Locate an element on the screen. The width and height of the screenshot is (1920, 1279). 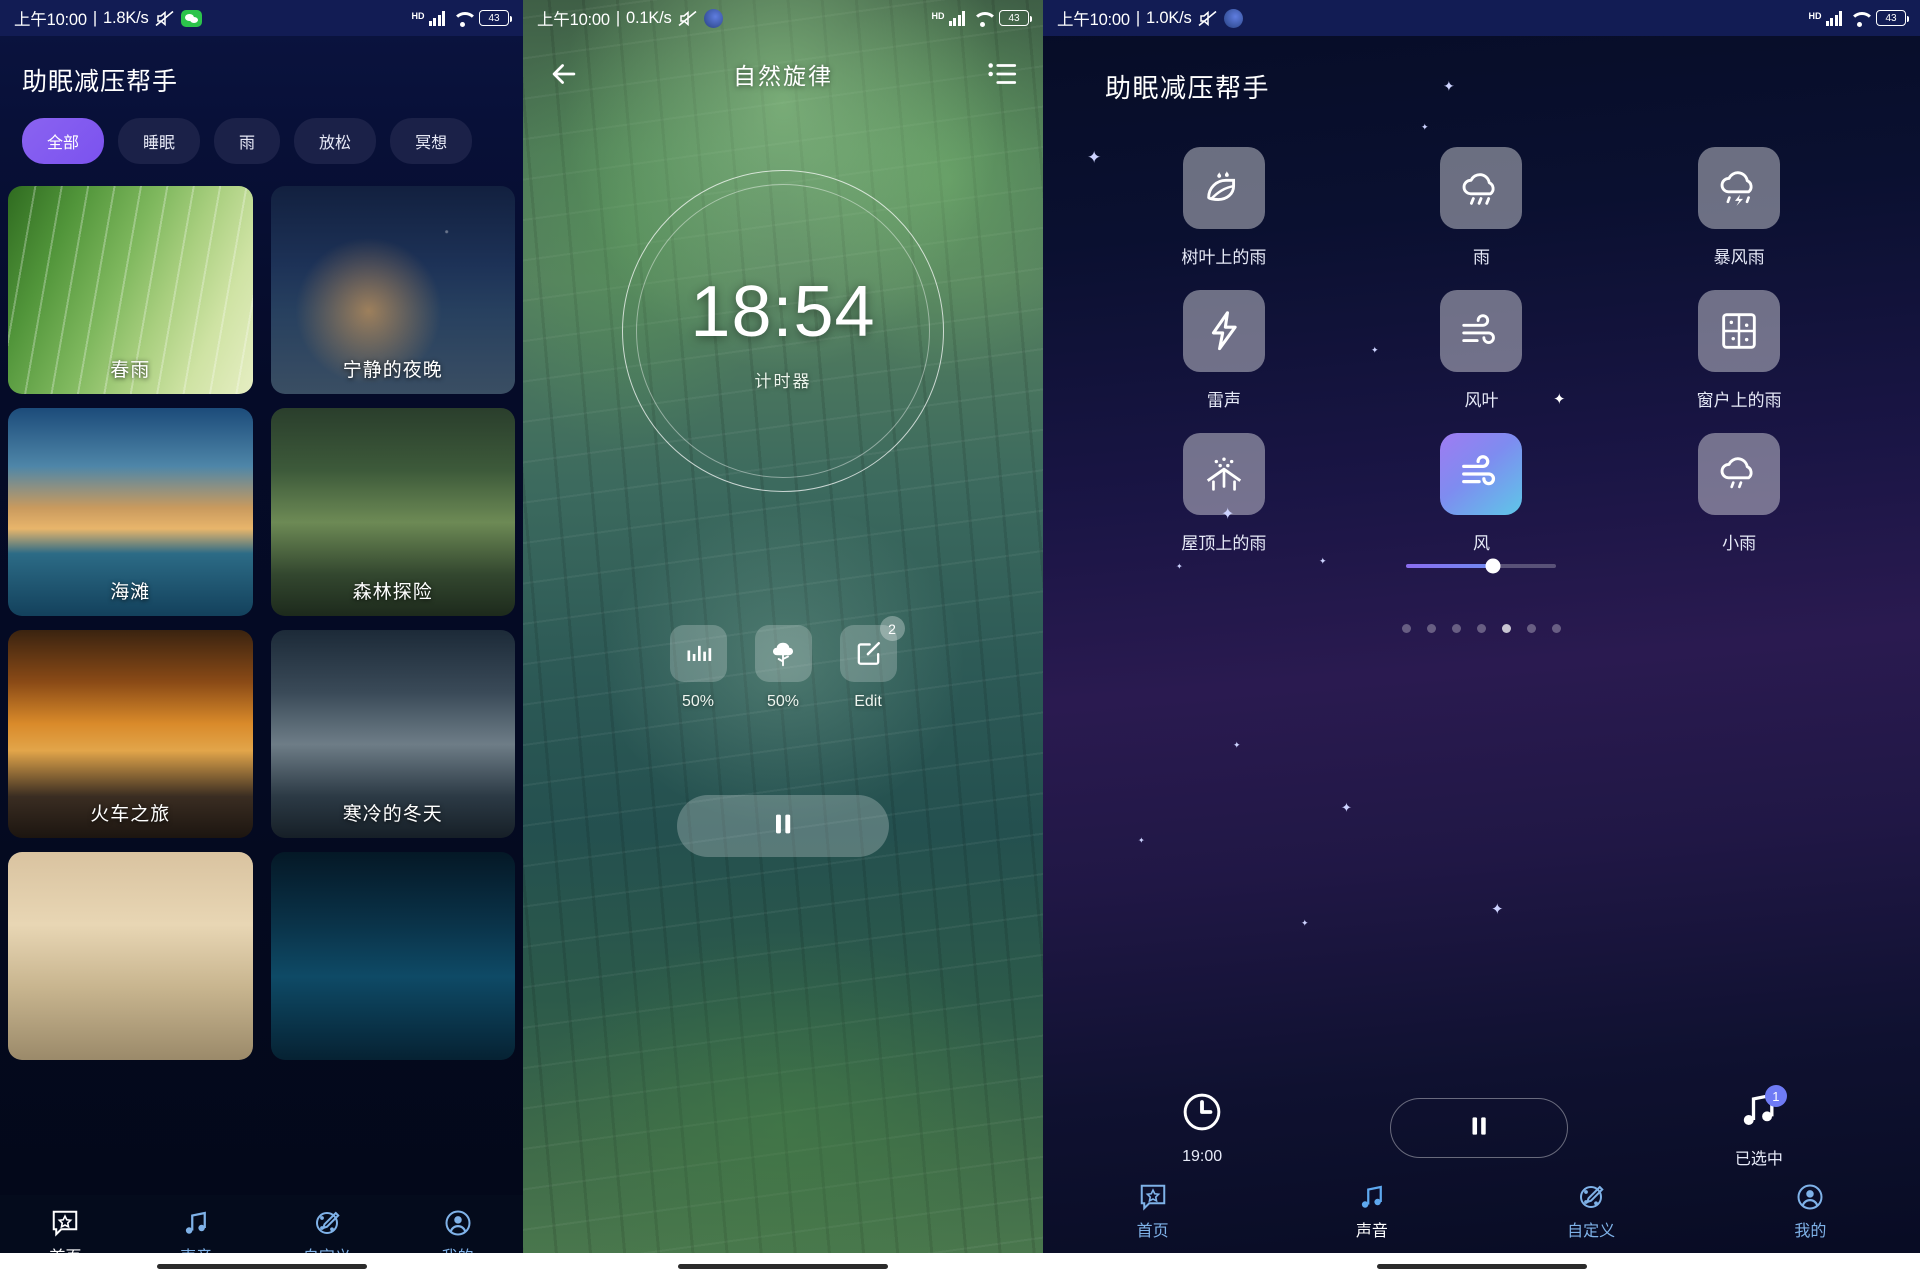
nav-item-label: 自定义 is located at coordinates (1591, 1231).